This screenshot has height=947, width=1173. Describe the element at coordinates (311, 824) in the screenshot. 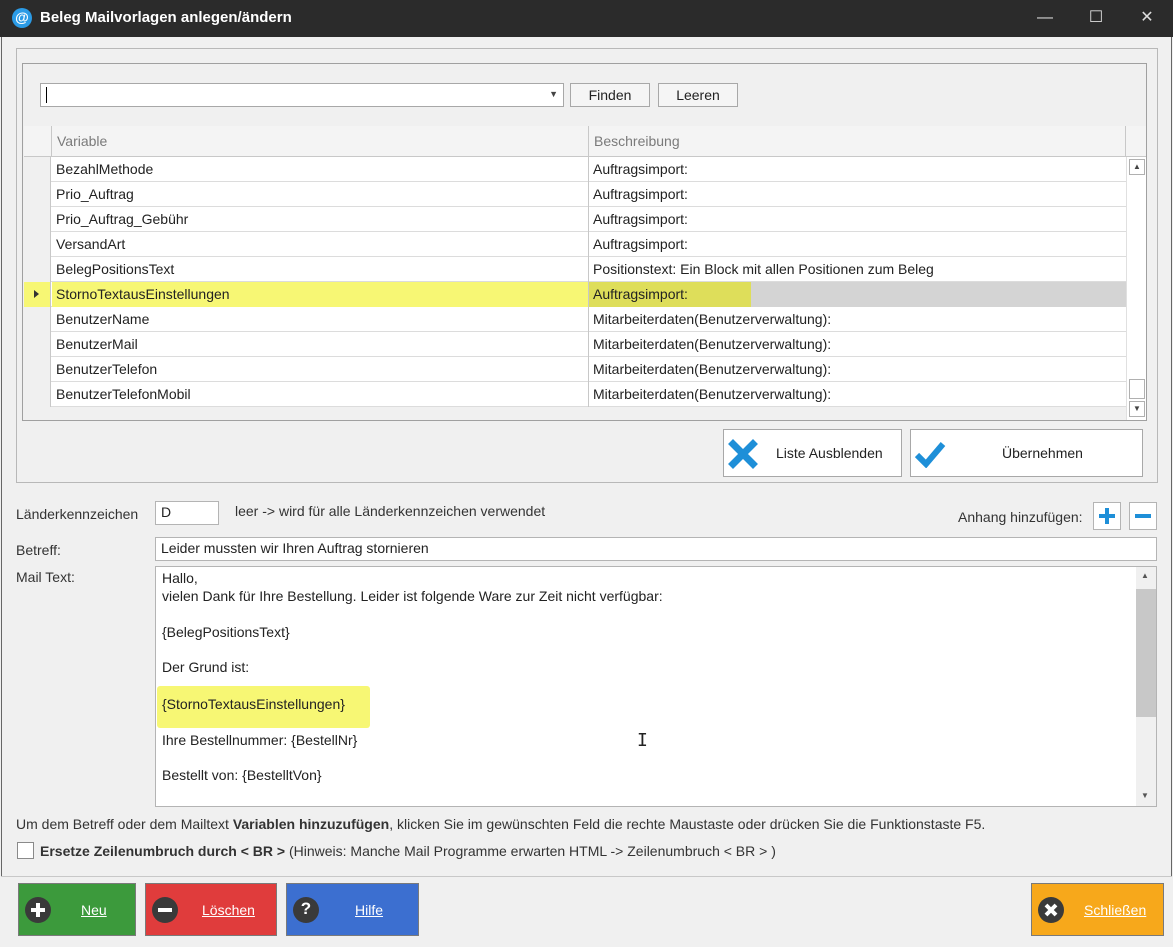

I see `hint-bold: Variablen hinzuzufügen` at that location.